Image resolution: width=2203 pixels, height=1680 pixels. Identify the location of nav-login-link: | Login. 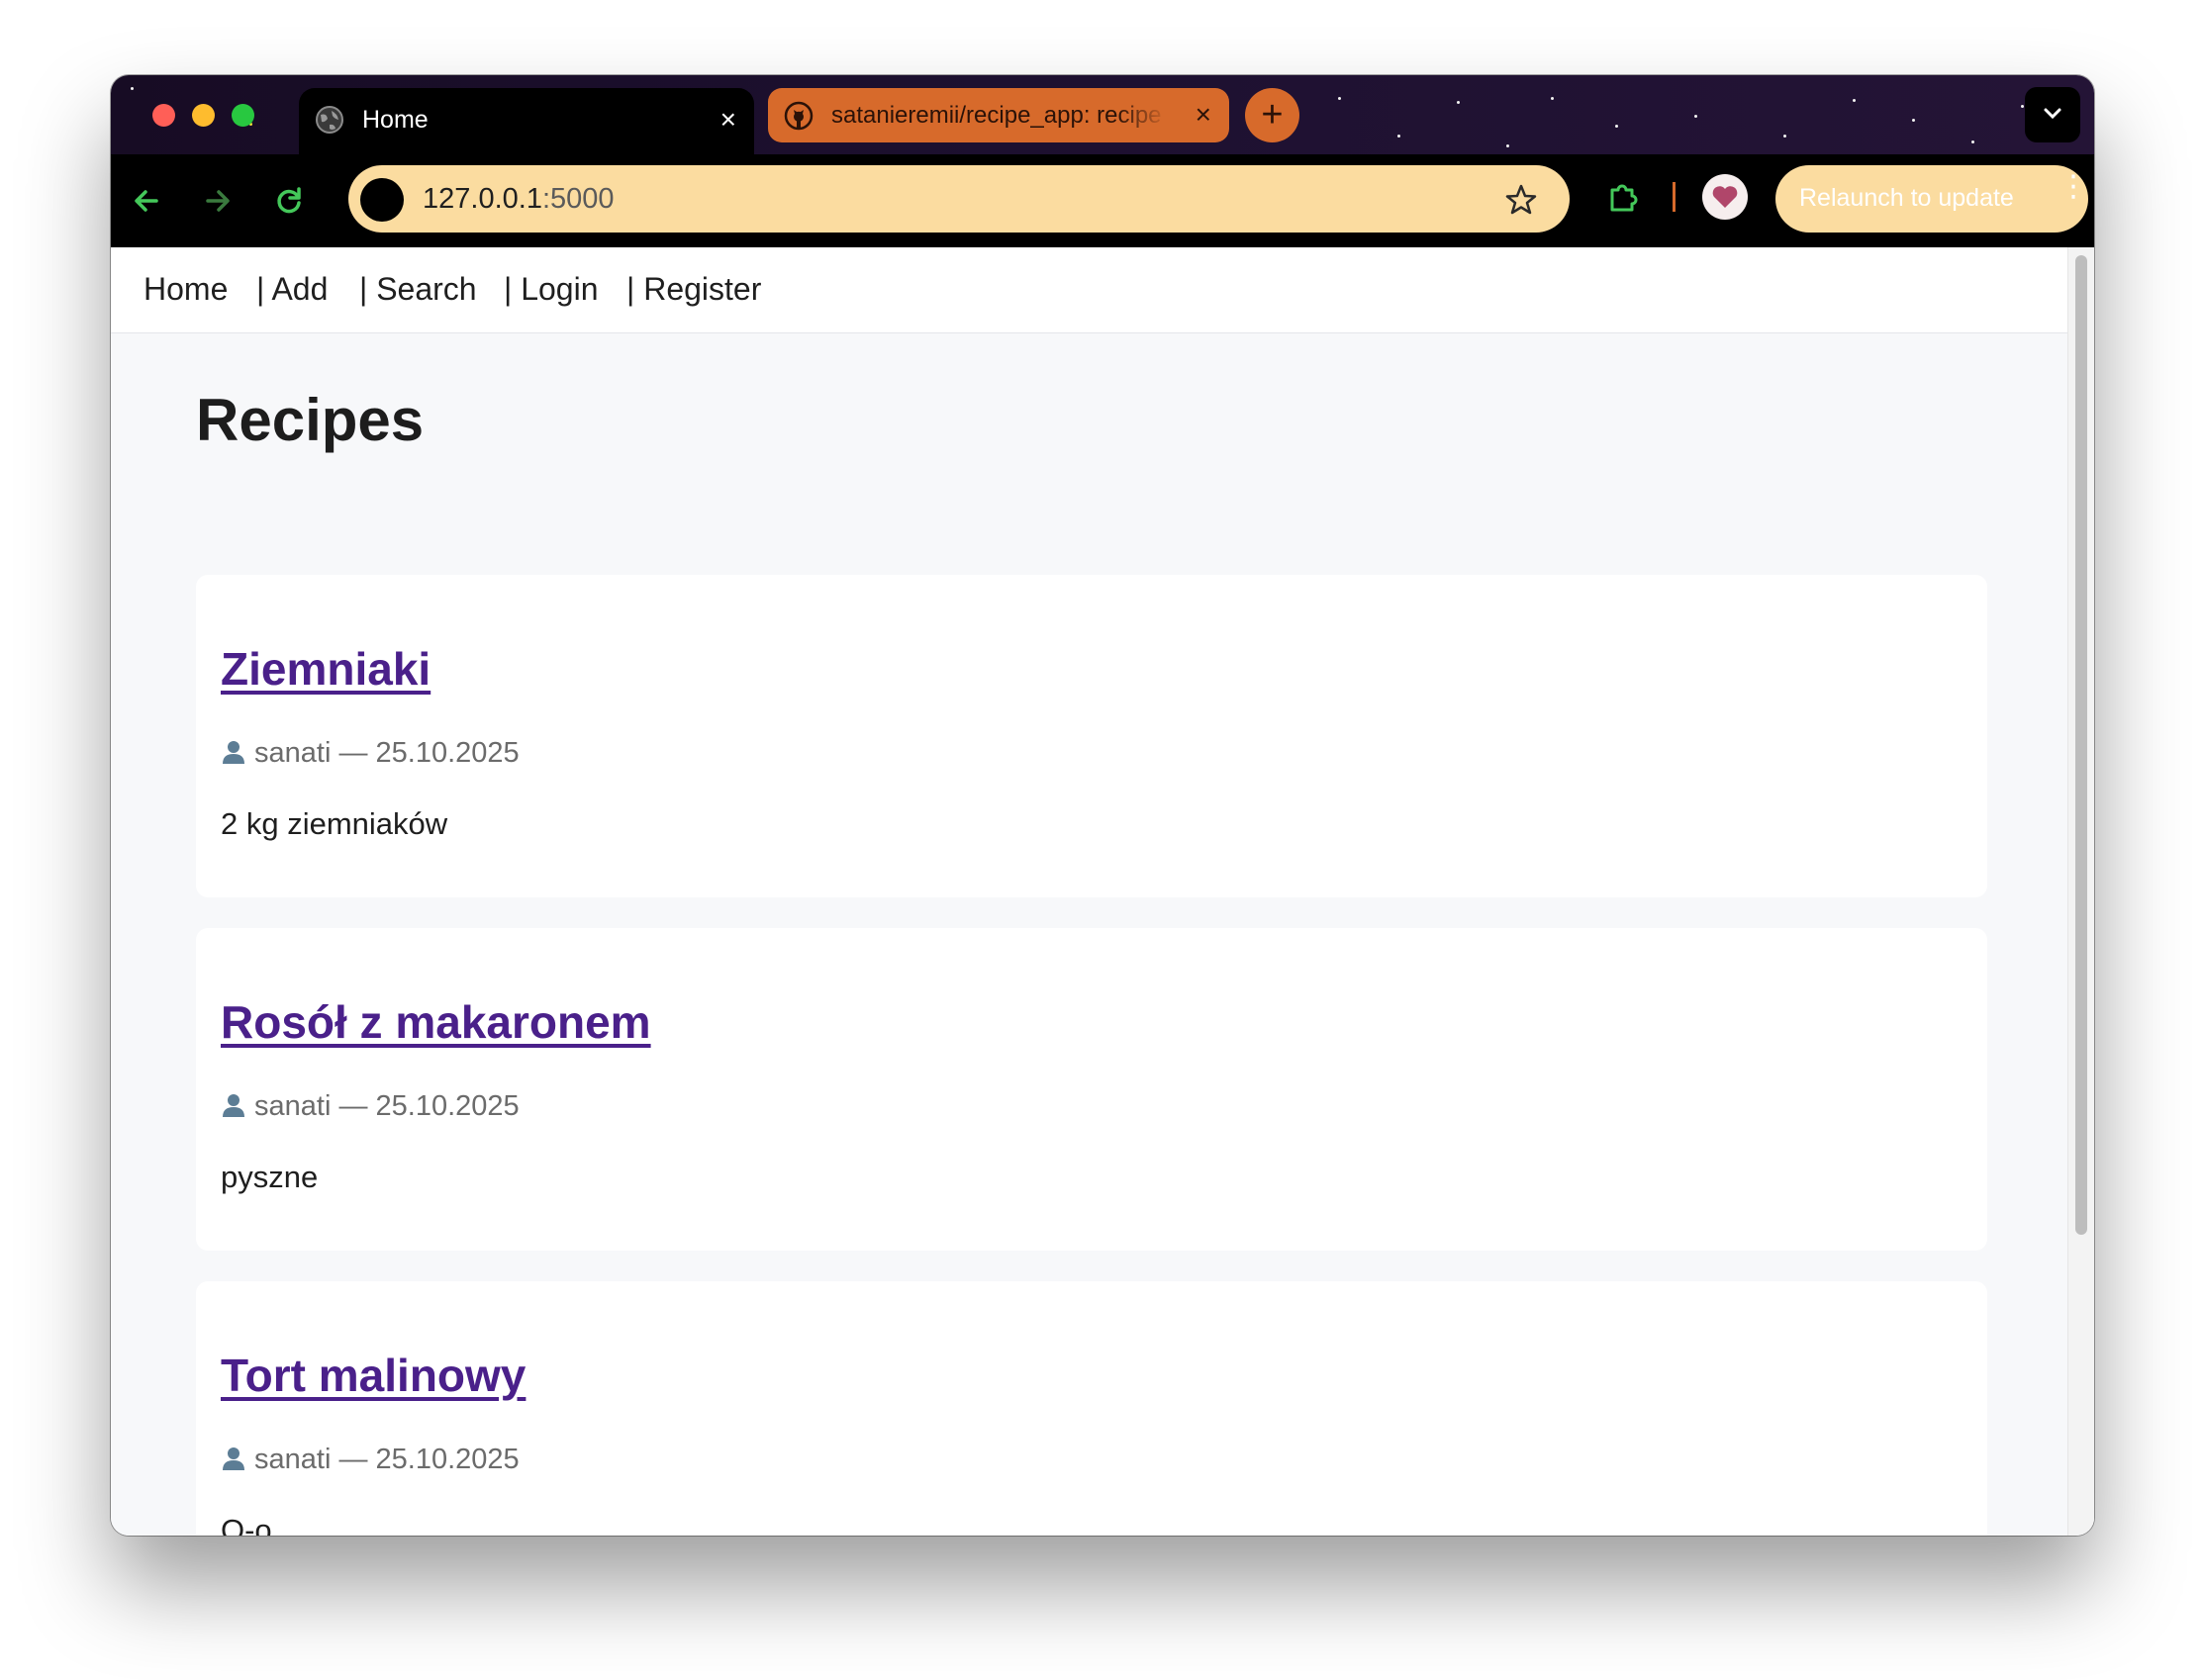
(552, 289).